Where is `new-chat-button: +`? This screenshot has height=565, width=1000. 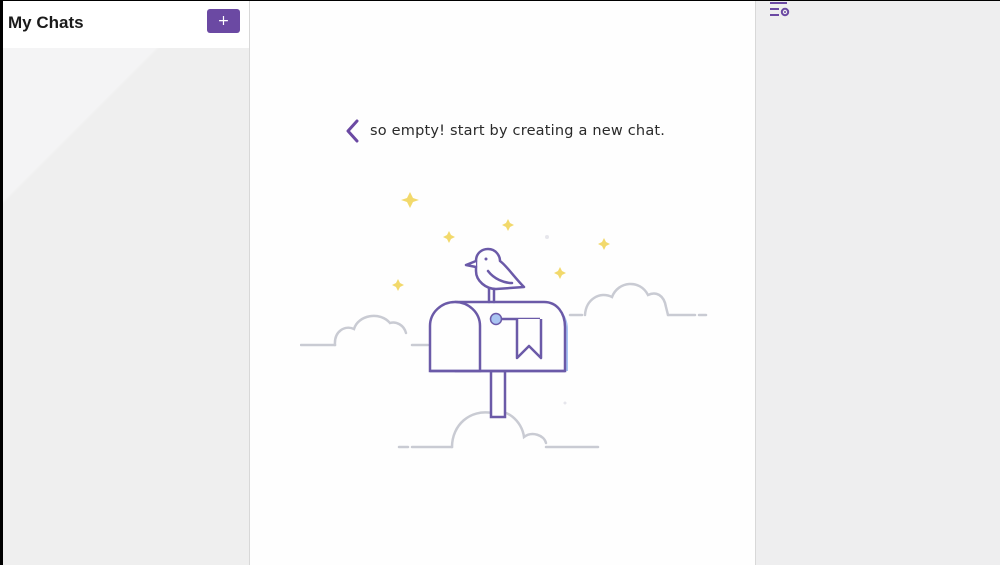 new-chat-button: + is located at coordinates (223, 21).